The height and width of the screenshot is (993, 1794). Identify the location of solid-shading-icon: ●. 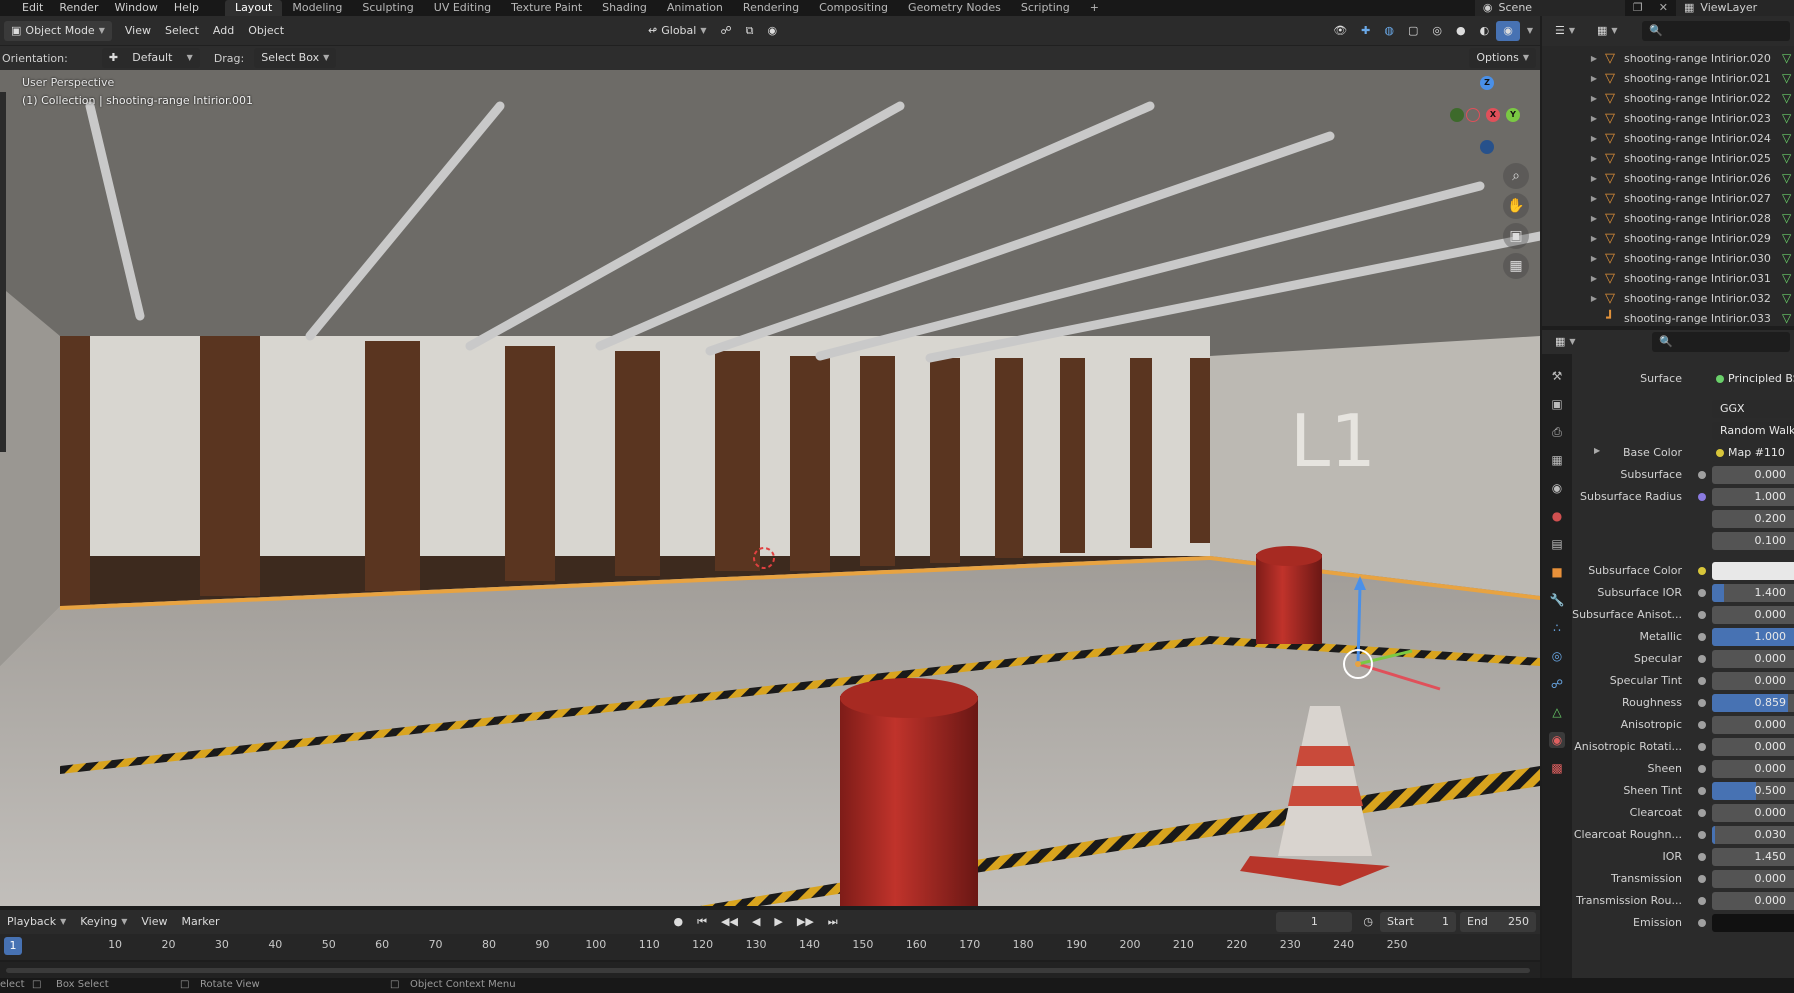
(1461, 31).